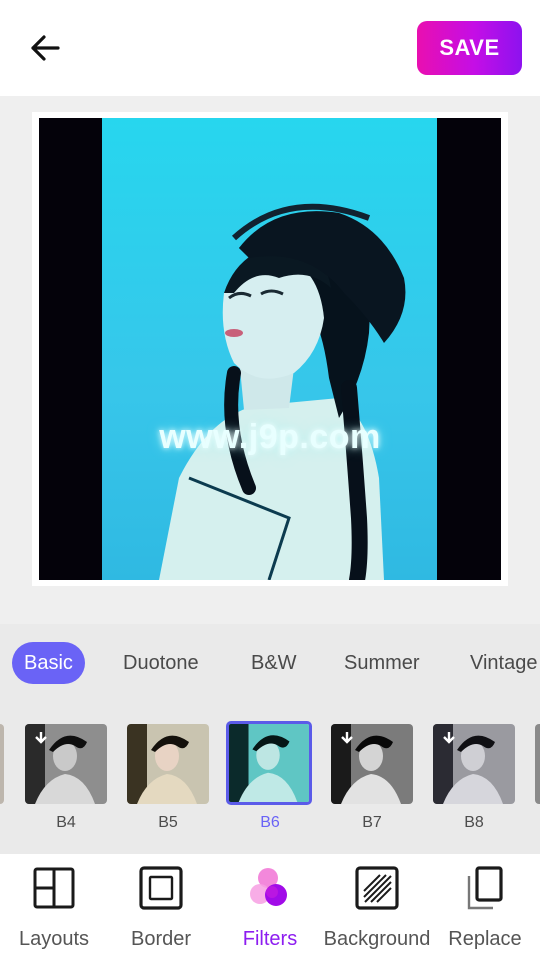 This screenshot has width=540, height=960. I want to click on tool-filters: Filters, so click(270, 907).